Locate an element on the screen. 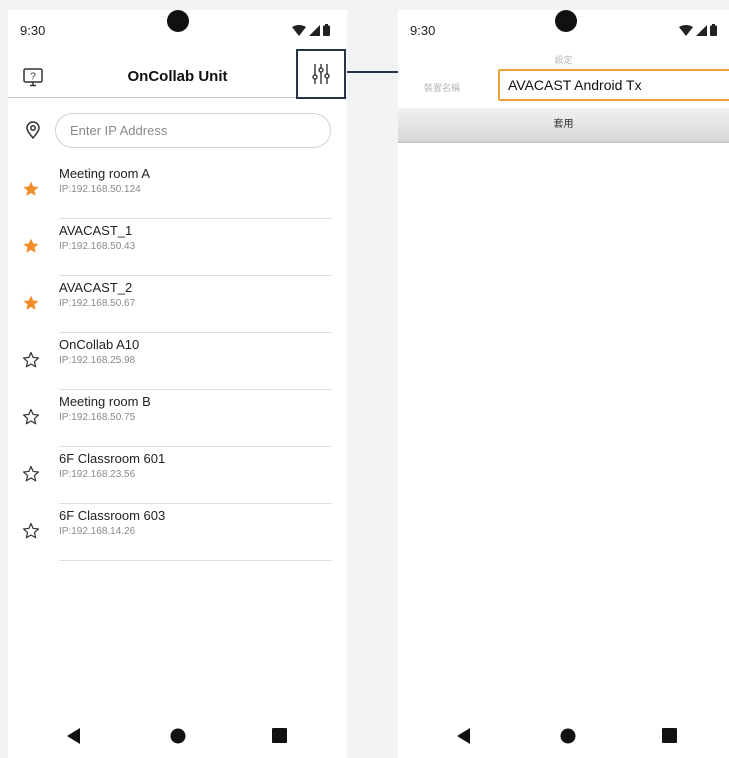  device-name-label: 裝置名稱 is located at coordinates (442, 88).